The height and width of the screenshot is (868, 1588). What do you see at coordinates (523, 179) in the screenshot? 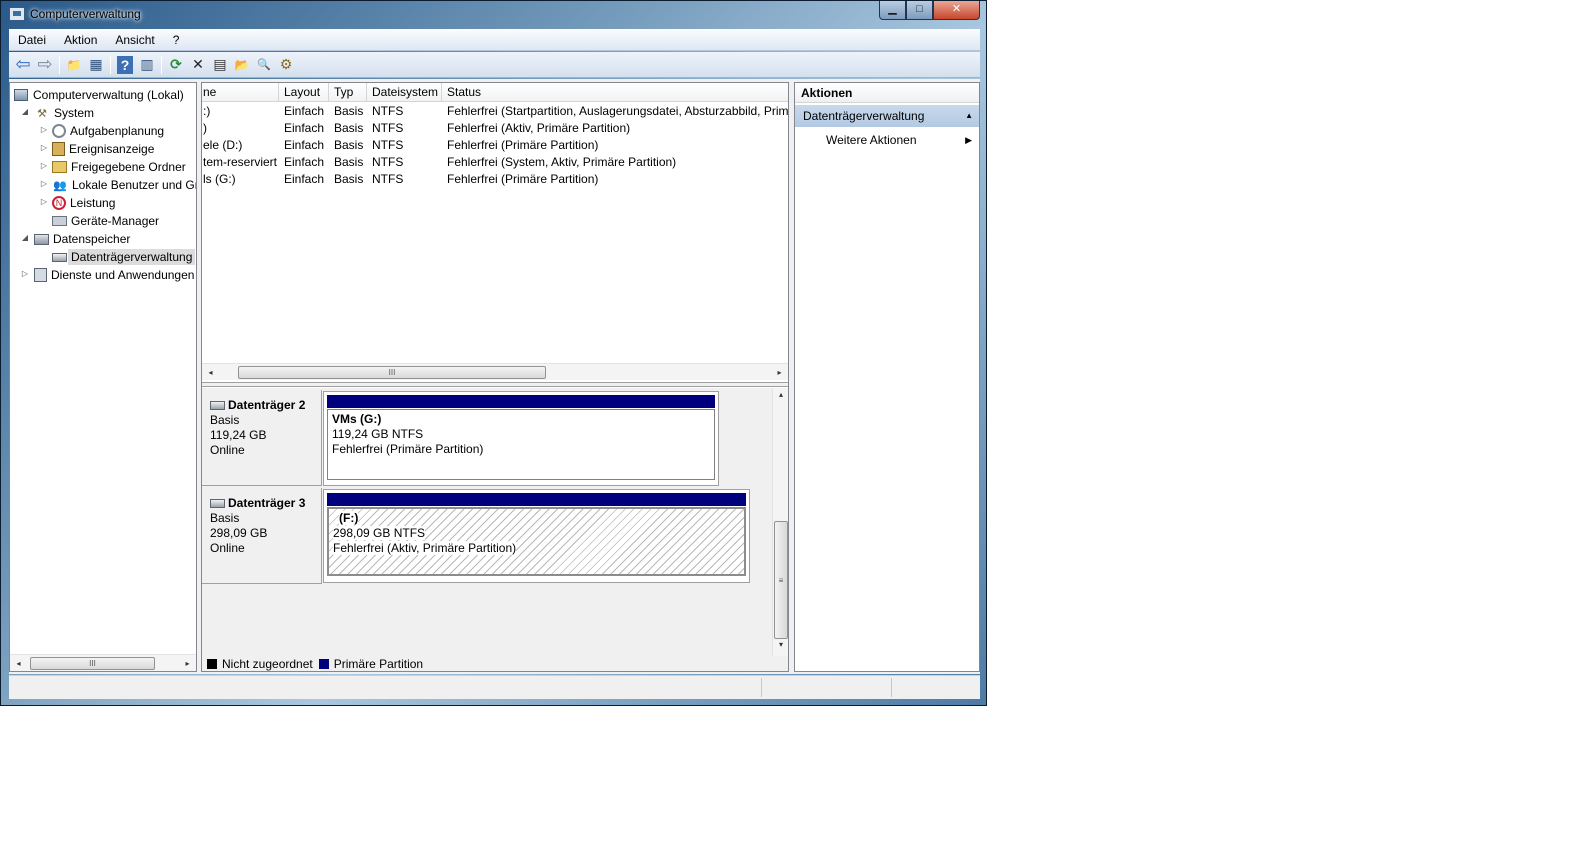
I see `volume-status: Fehlerfrei (Primäre Partition)` at bounding box center [523, 179].